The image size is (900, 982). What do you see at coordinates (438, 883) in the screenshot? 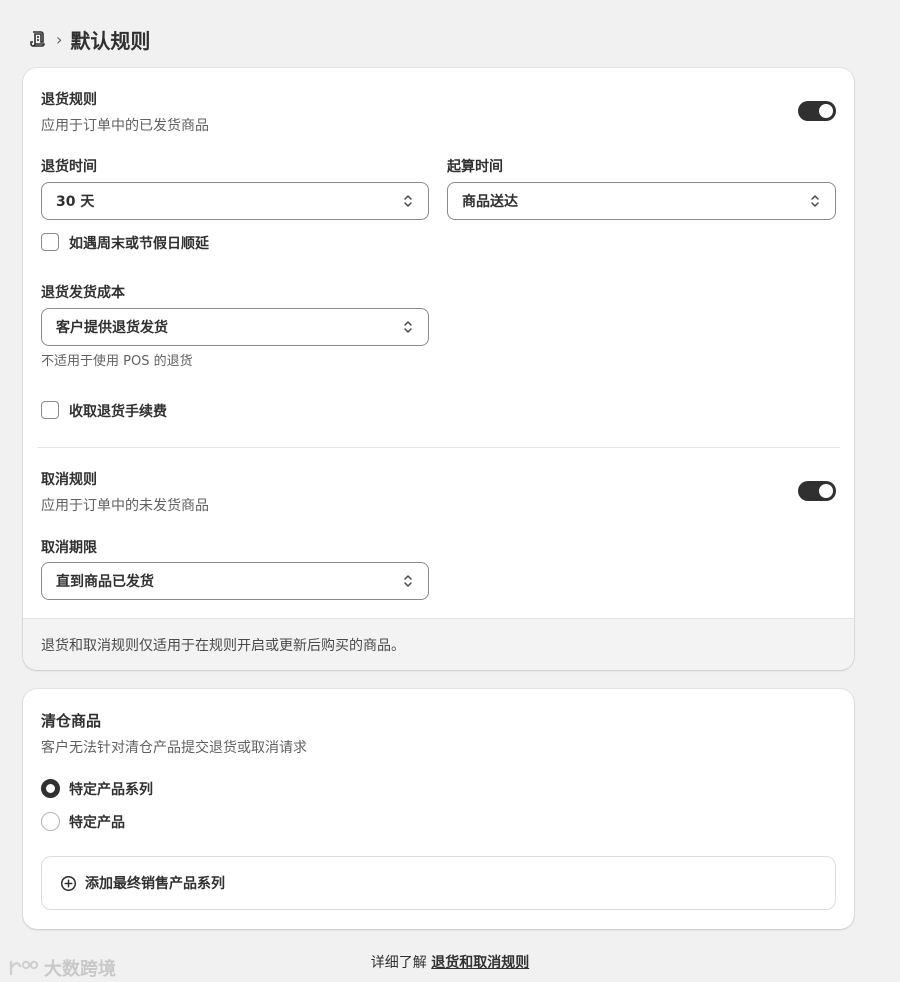
I see `add-final-sale-collection-button: 添加最终销售产品系列` at bounding box center [438, 883].